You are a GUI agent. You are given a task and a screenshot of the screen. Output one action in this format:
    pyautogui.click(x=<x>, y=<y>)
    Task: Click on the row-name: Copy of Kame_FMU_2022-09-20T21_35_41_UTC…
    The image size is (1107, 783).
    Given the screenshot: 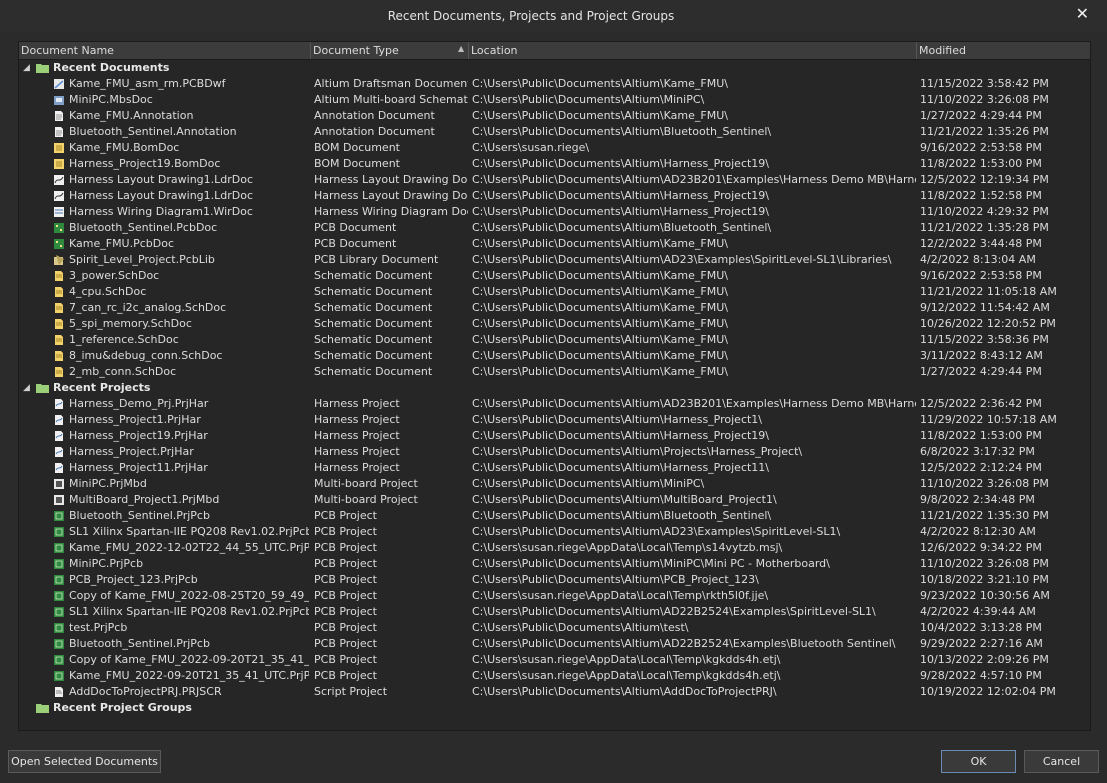 What is the action you would take?
    pyautogui.click(x=189, y=659)
    